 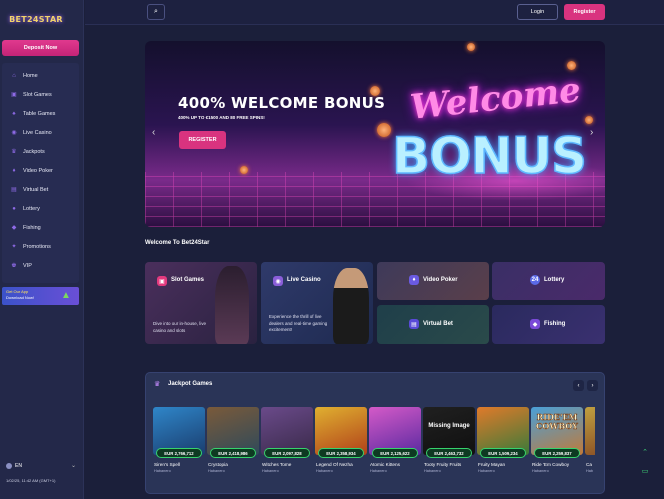 I want to click on jackpot-amount-badge: EUR 1,509,234, so click(x=503, y=453).